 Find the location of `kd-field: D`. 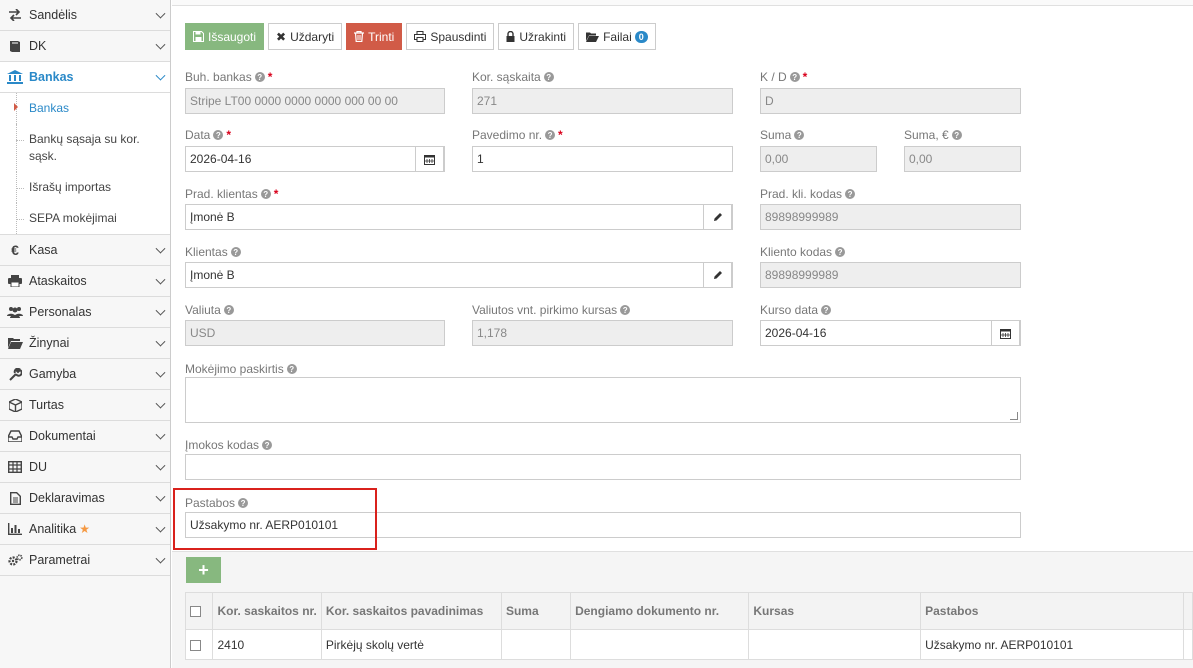

kd-field: D is located at coordinates (890, 101).